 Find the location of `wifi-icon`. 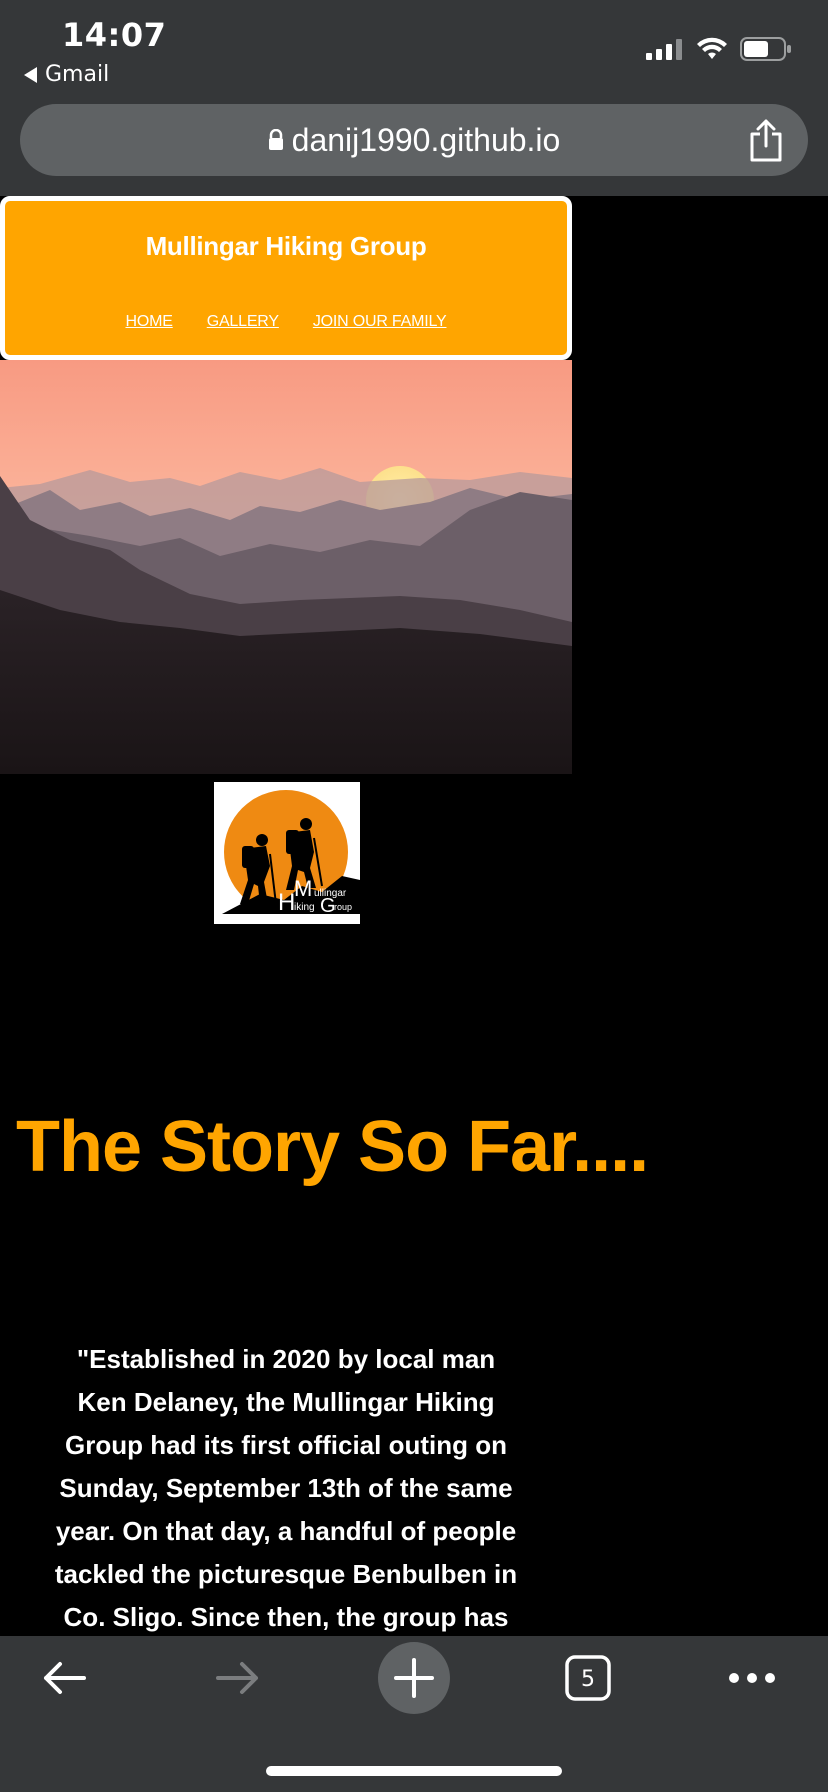

wifi-icon is located at coordinates (712, 48).